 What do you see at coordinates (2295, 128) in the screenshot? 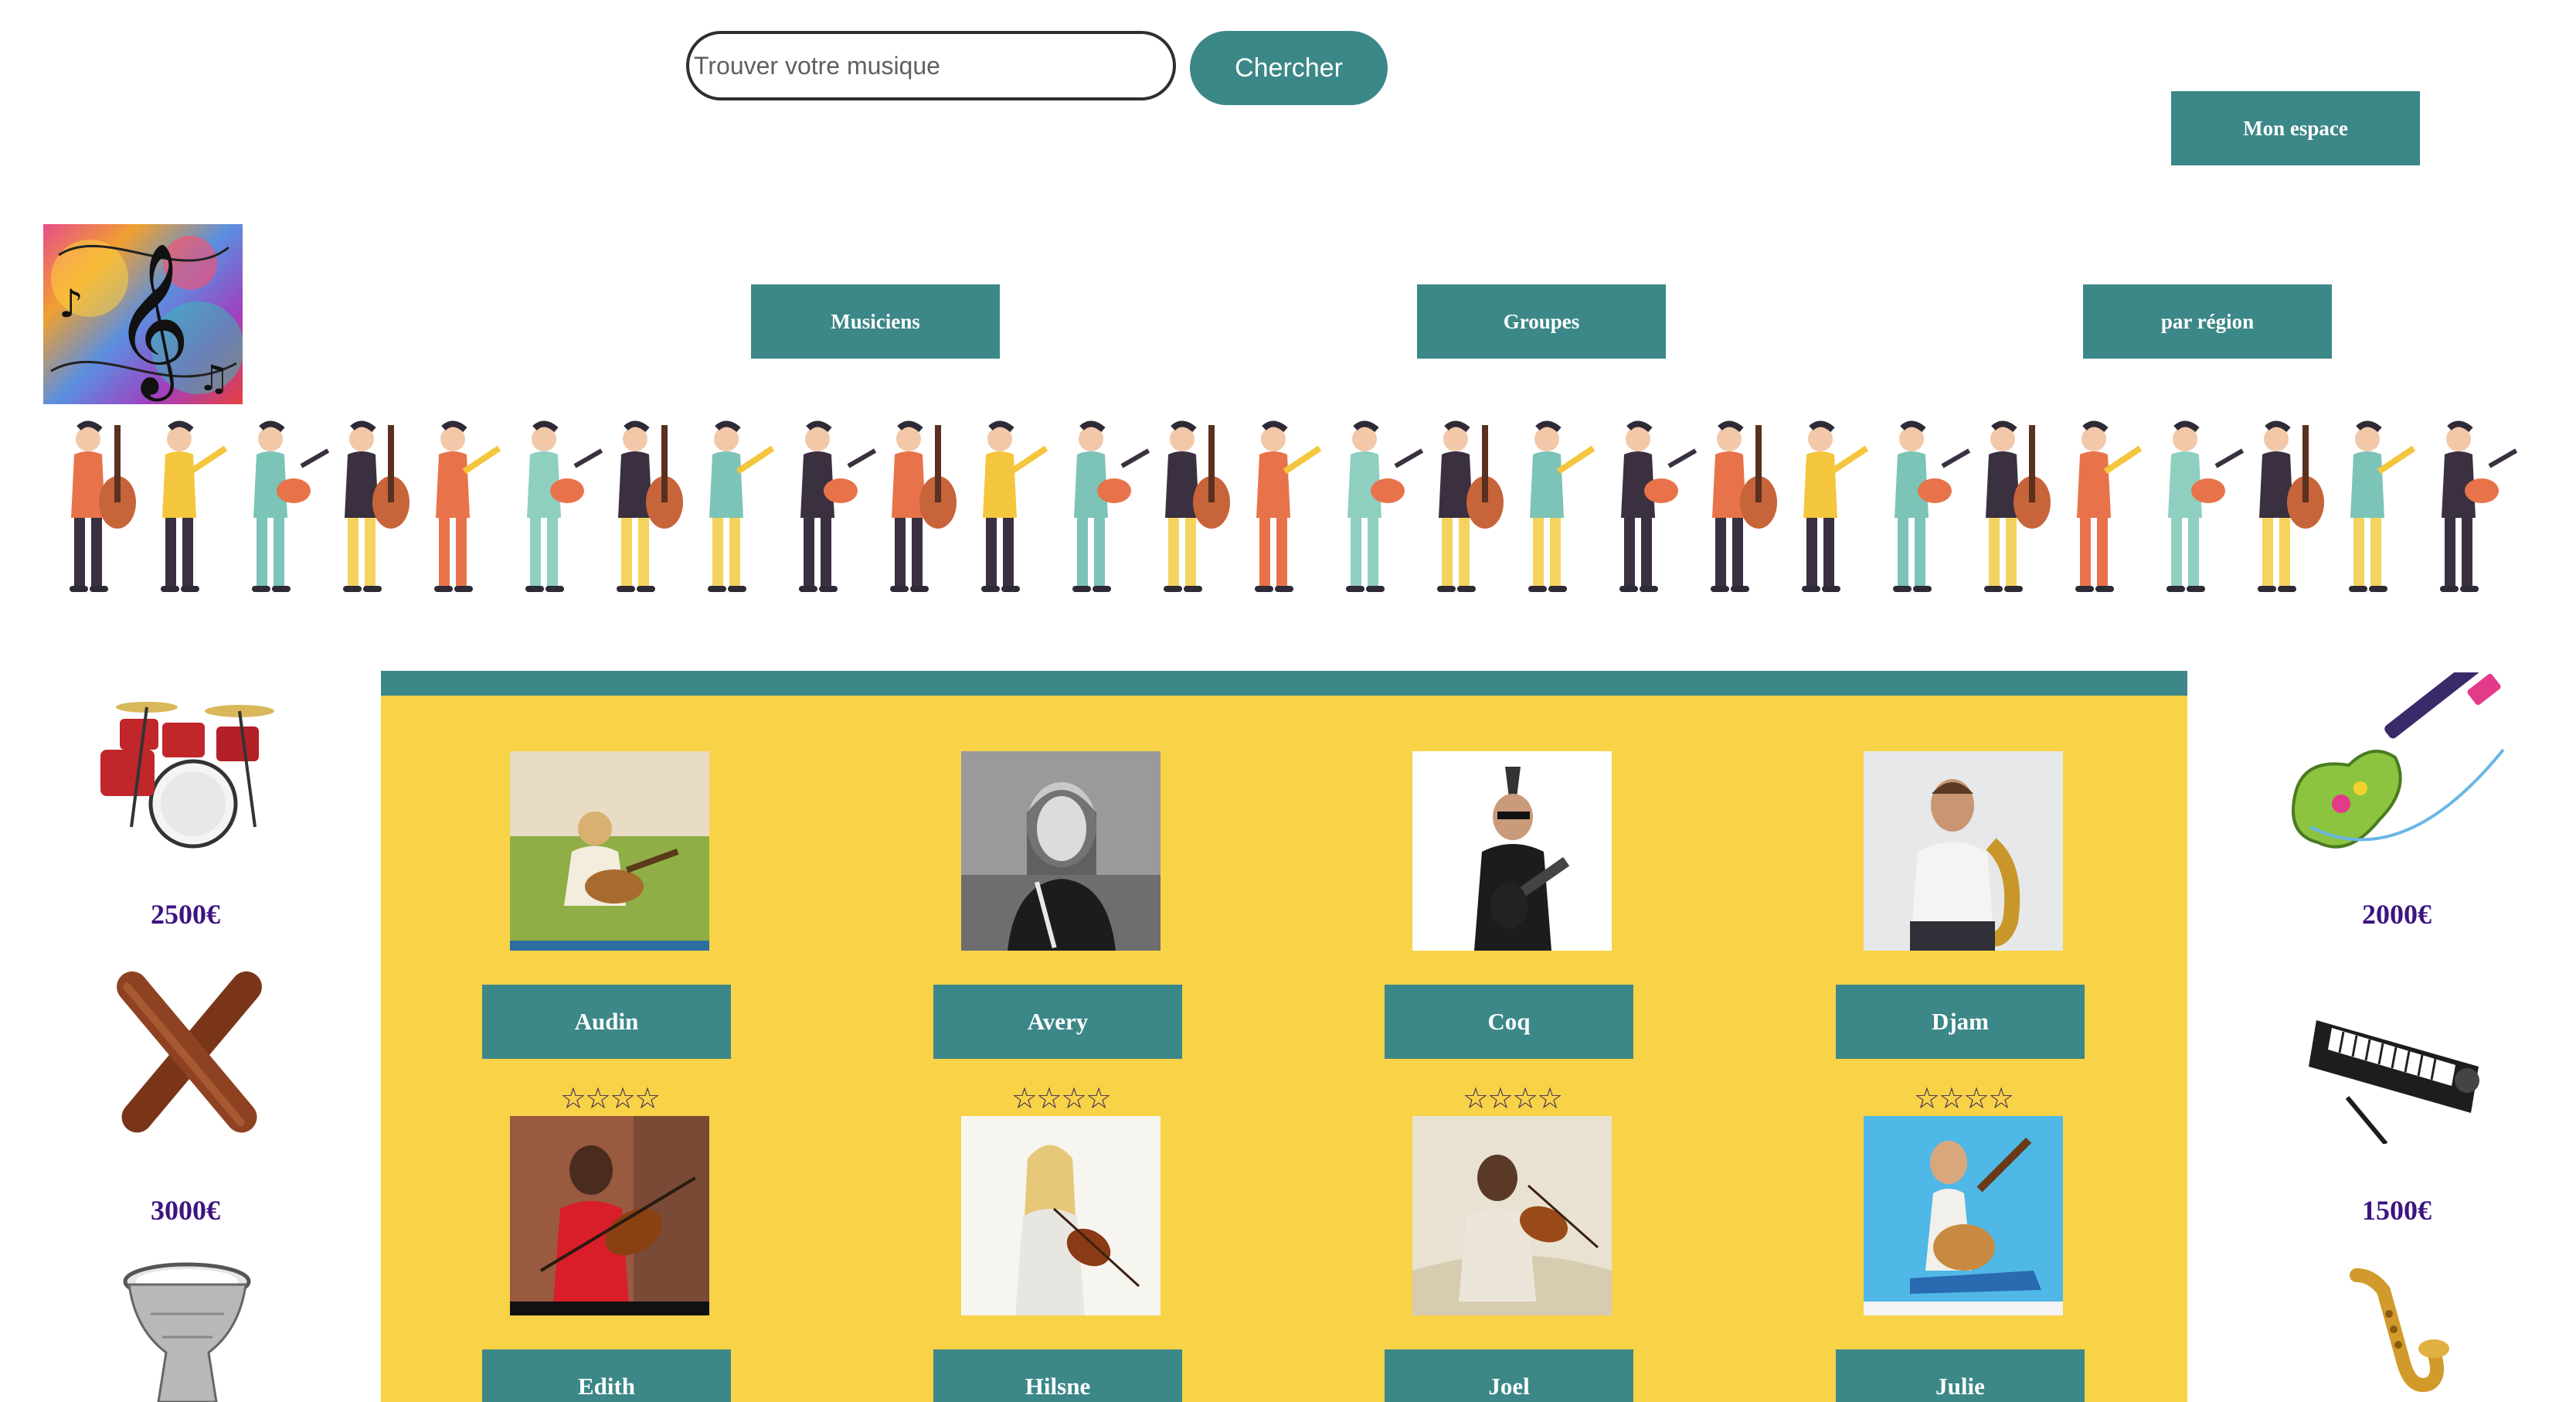
I see `account-button: Mon espace` at bounding box center [2295, 128].